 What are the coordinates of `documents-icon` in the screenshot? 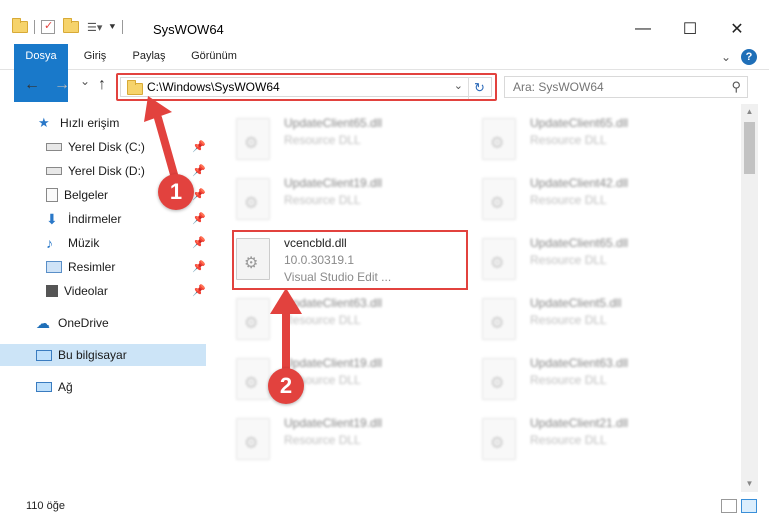 It's located at (52, 195).